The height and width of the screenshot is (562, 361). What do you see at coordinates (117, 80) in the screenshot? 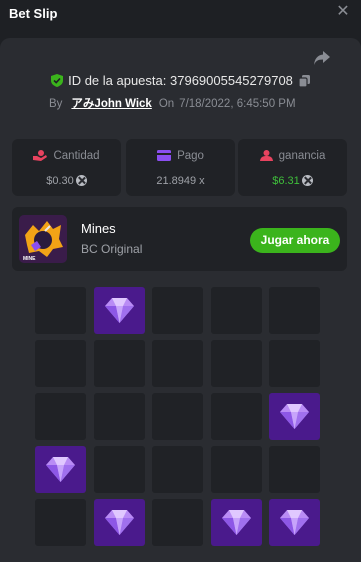
I see `bet-id-label: ID de la apuesta:` at bounding box center [117, 80].